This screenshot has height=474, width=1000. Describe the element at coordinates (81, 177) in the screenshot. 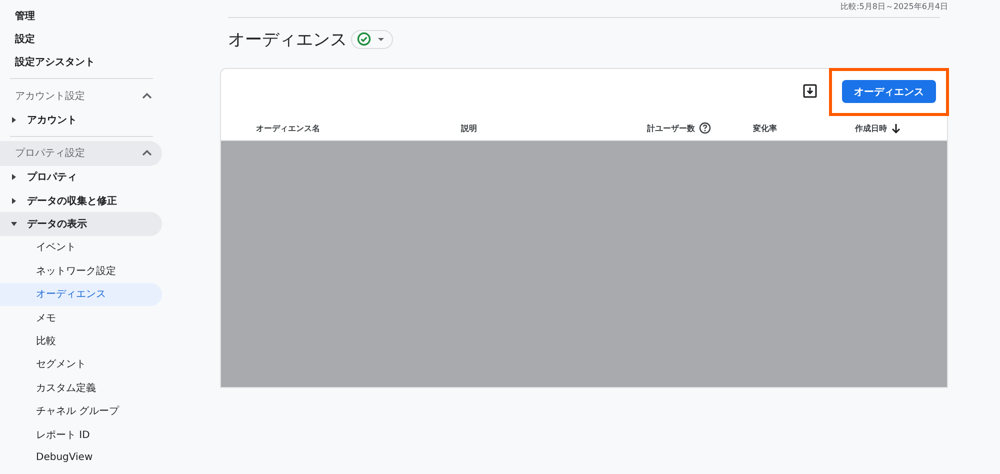

I see `nav-item: プロパティ` at that location.